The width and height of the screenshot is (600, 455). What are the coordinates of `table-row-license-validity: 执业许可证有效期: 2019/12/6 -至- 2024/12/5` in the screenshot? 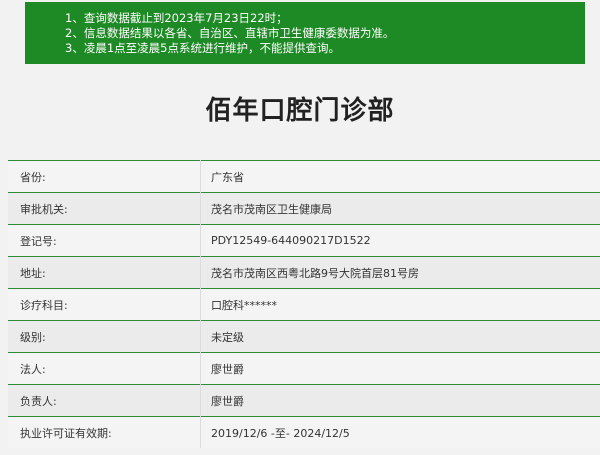 It's located at (304, 432).